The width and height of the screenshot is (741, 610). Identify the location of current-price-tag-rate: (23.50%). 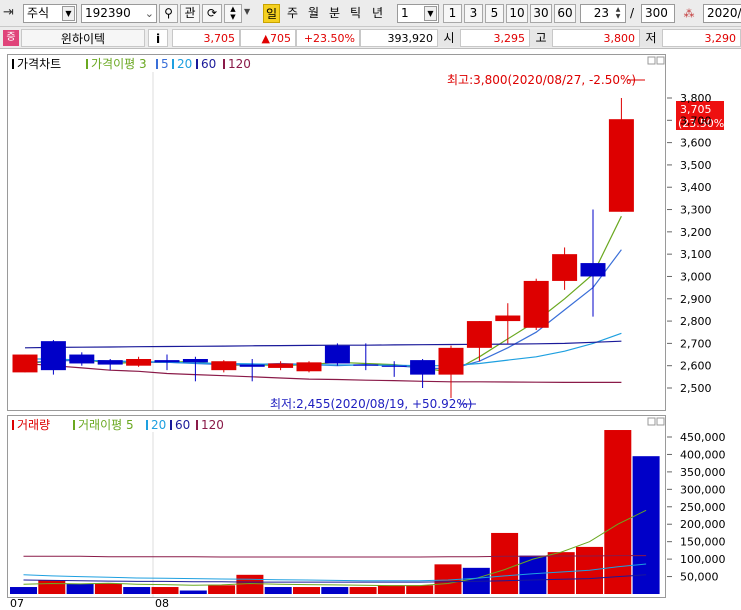
(703, 123).